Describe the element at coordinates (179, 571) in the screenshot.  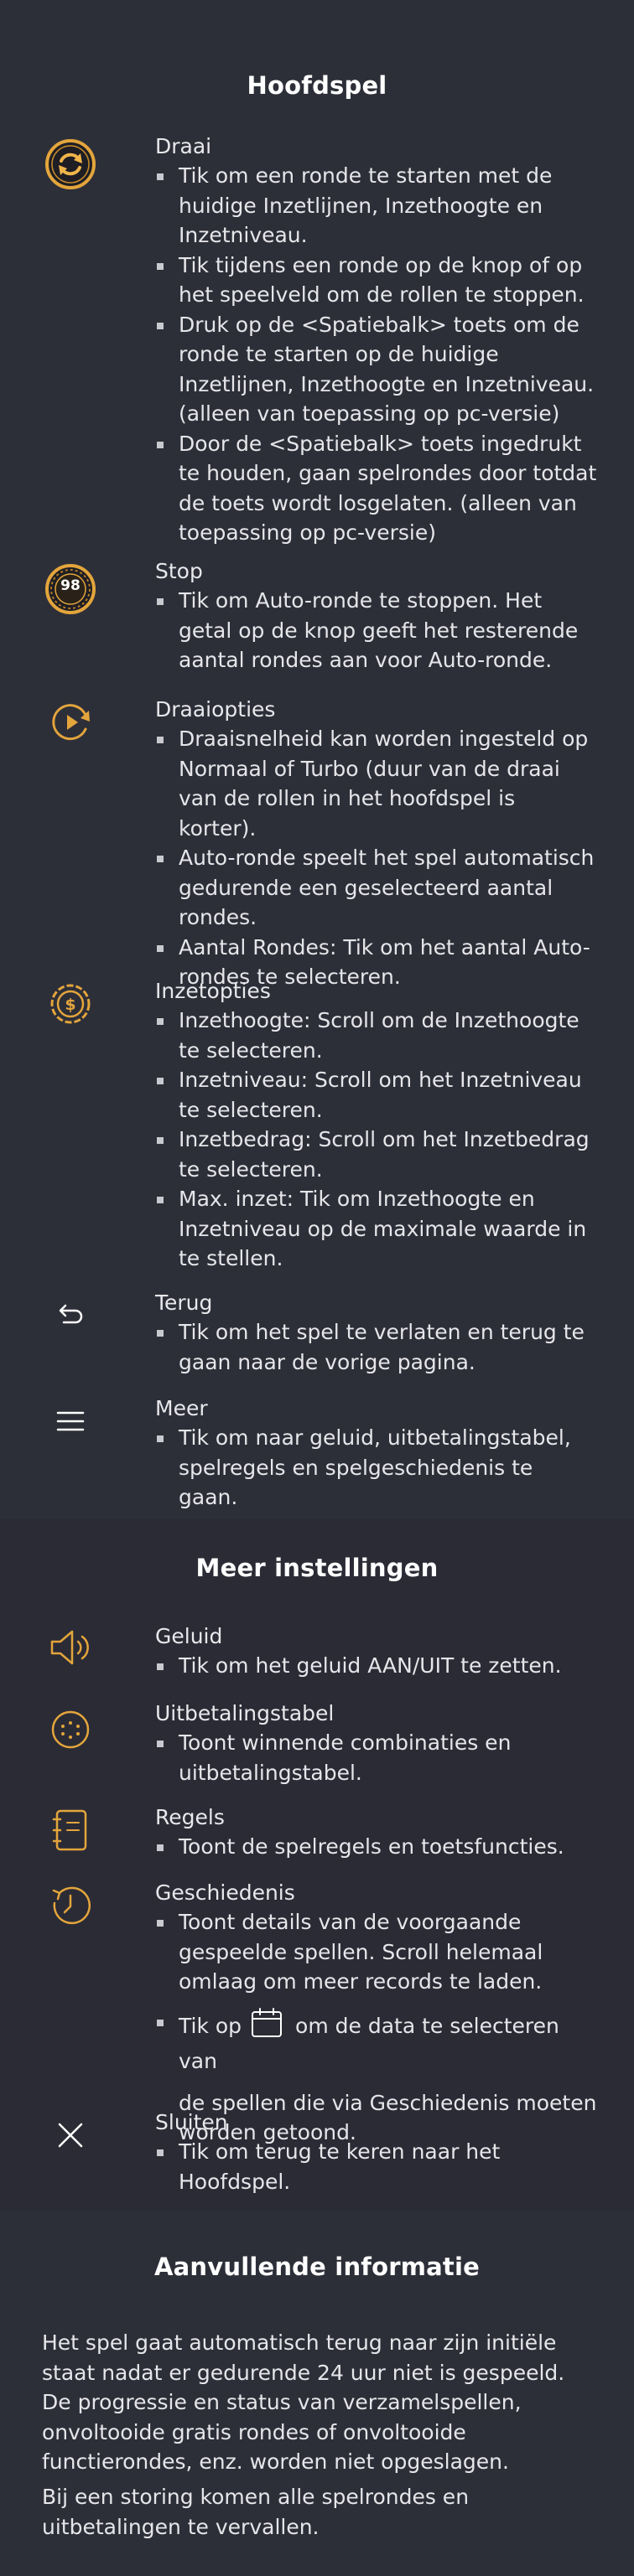
I see `stop-title: Stop` at that location.